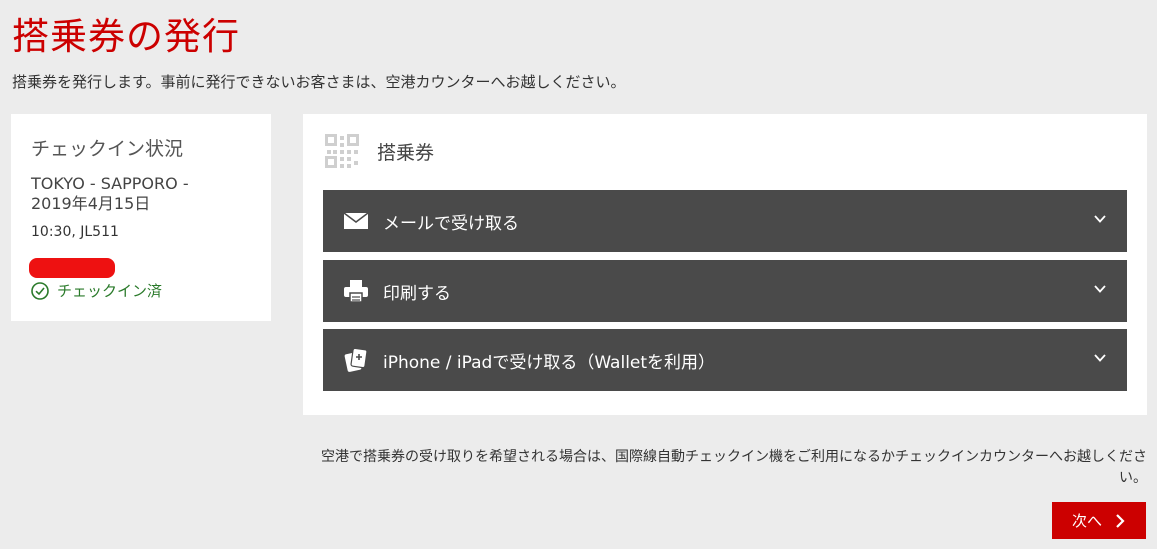 The width and height of the screenshot is (1157, 549). Describe the element at coordinates (549, 362) in the screenshot. I see `option-label: iPhone / iPadで受け取る（Walletを利用）` at that location.